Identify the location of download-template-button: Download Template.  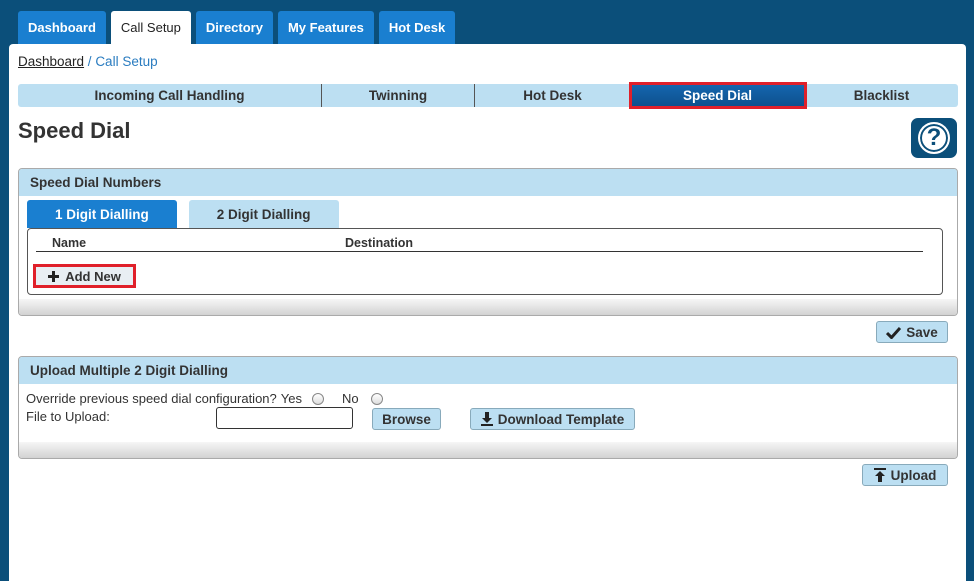
(552, 419).